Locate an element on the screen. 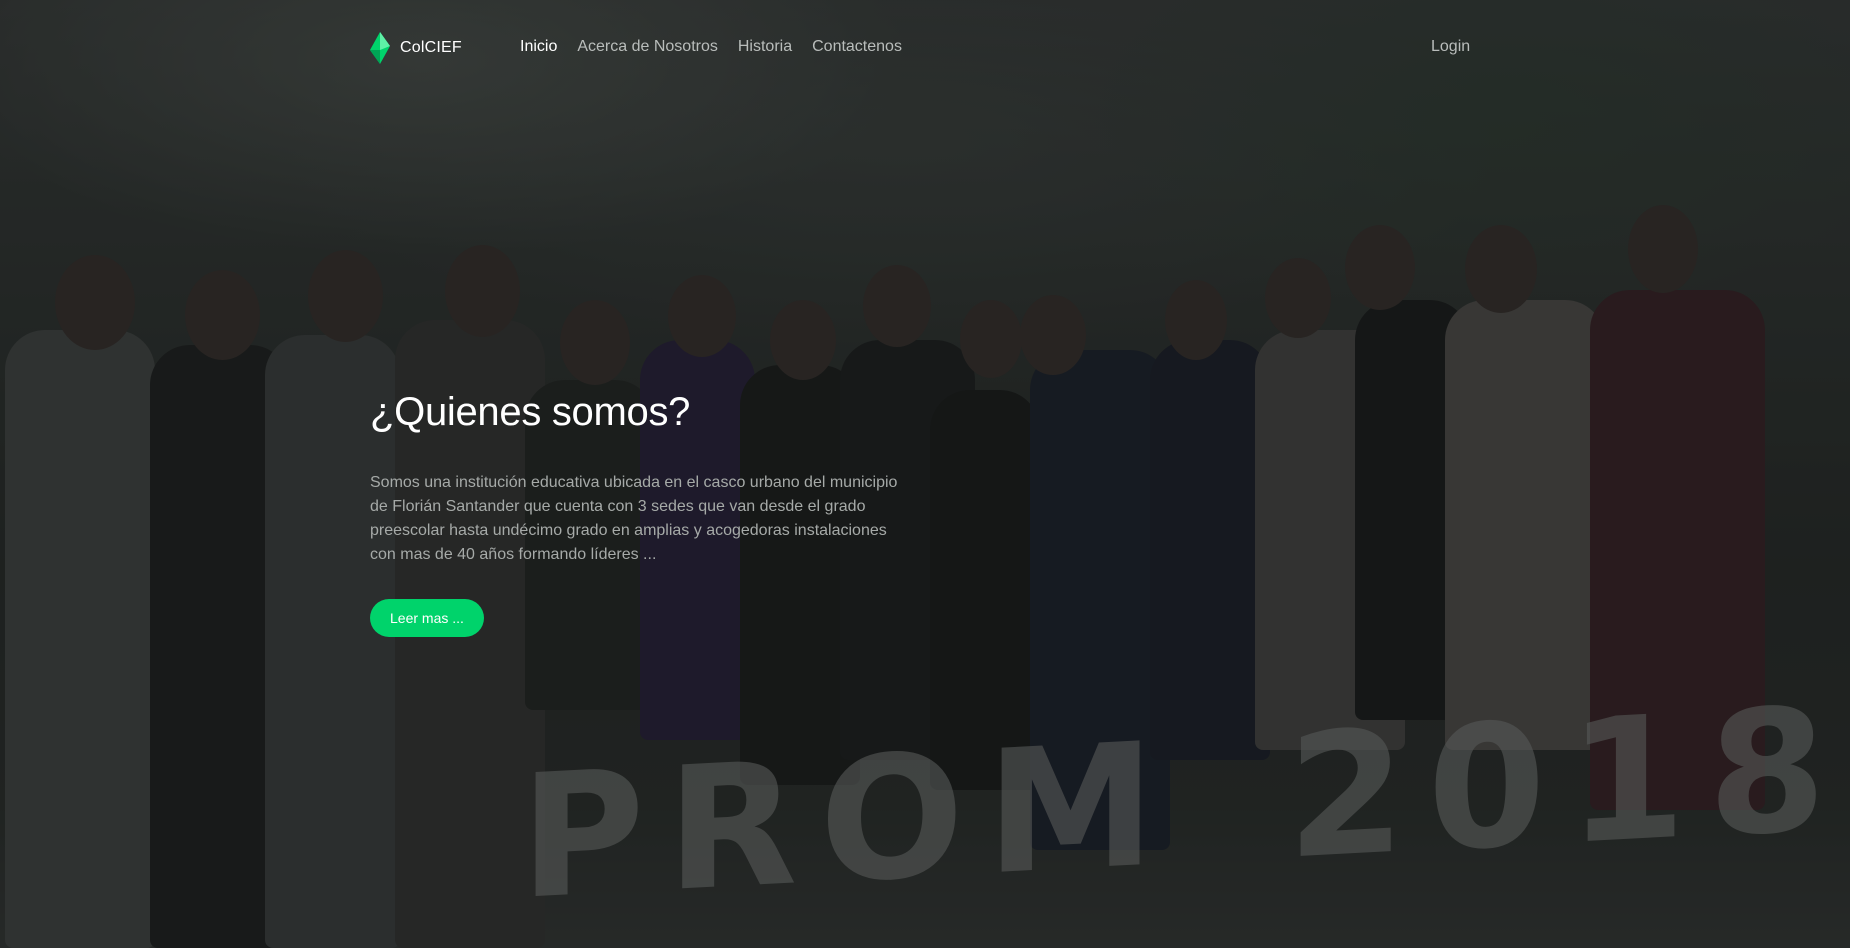 The width and height of the screenshot is (1850, 948). brand-logo-link: ColCIEF is located at coordinates (416, 48).